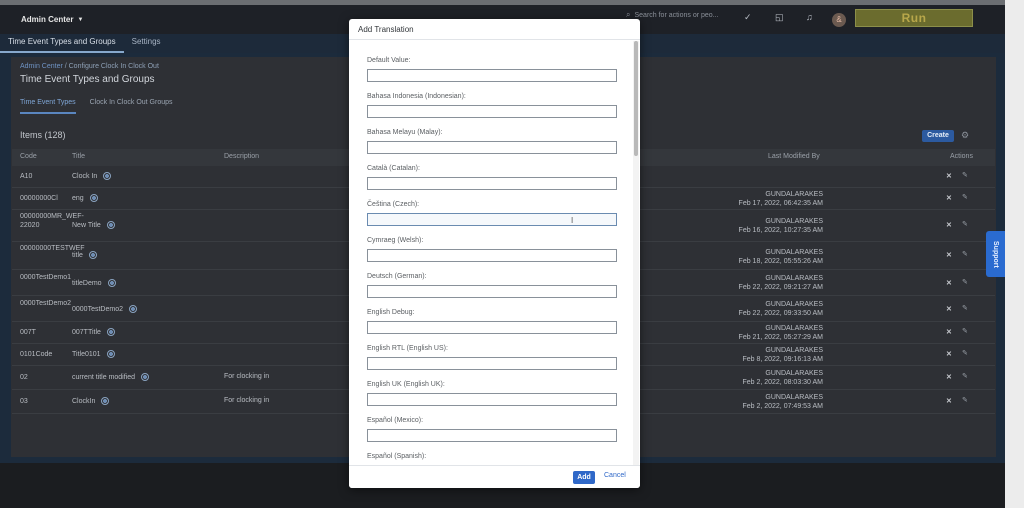  Describe the element at coordinates (41, 66) in the screenshot. I see `breadcrumb-link-admin-center: Admin Center` at that location.